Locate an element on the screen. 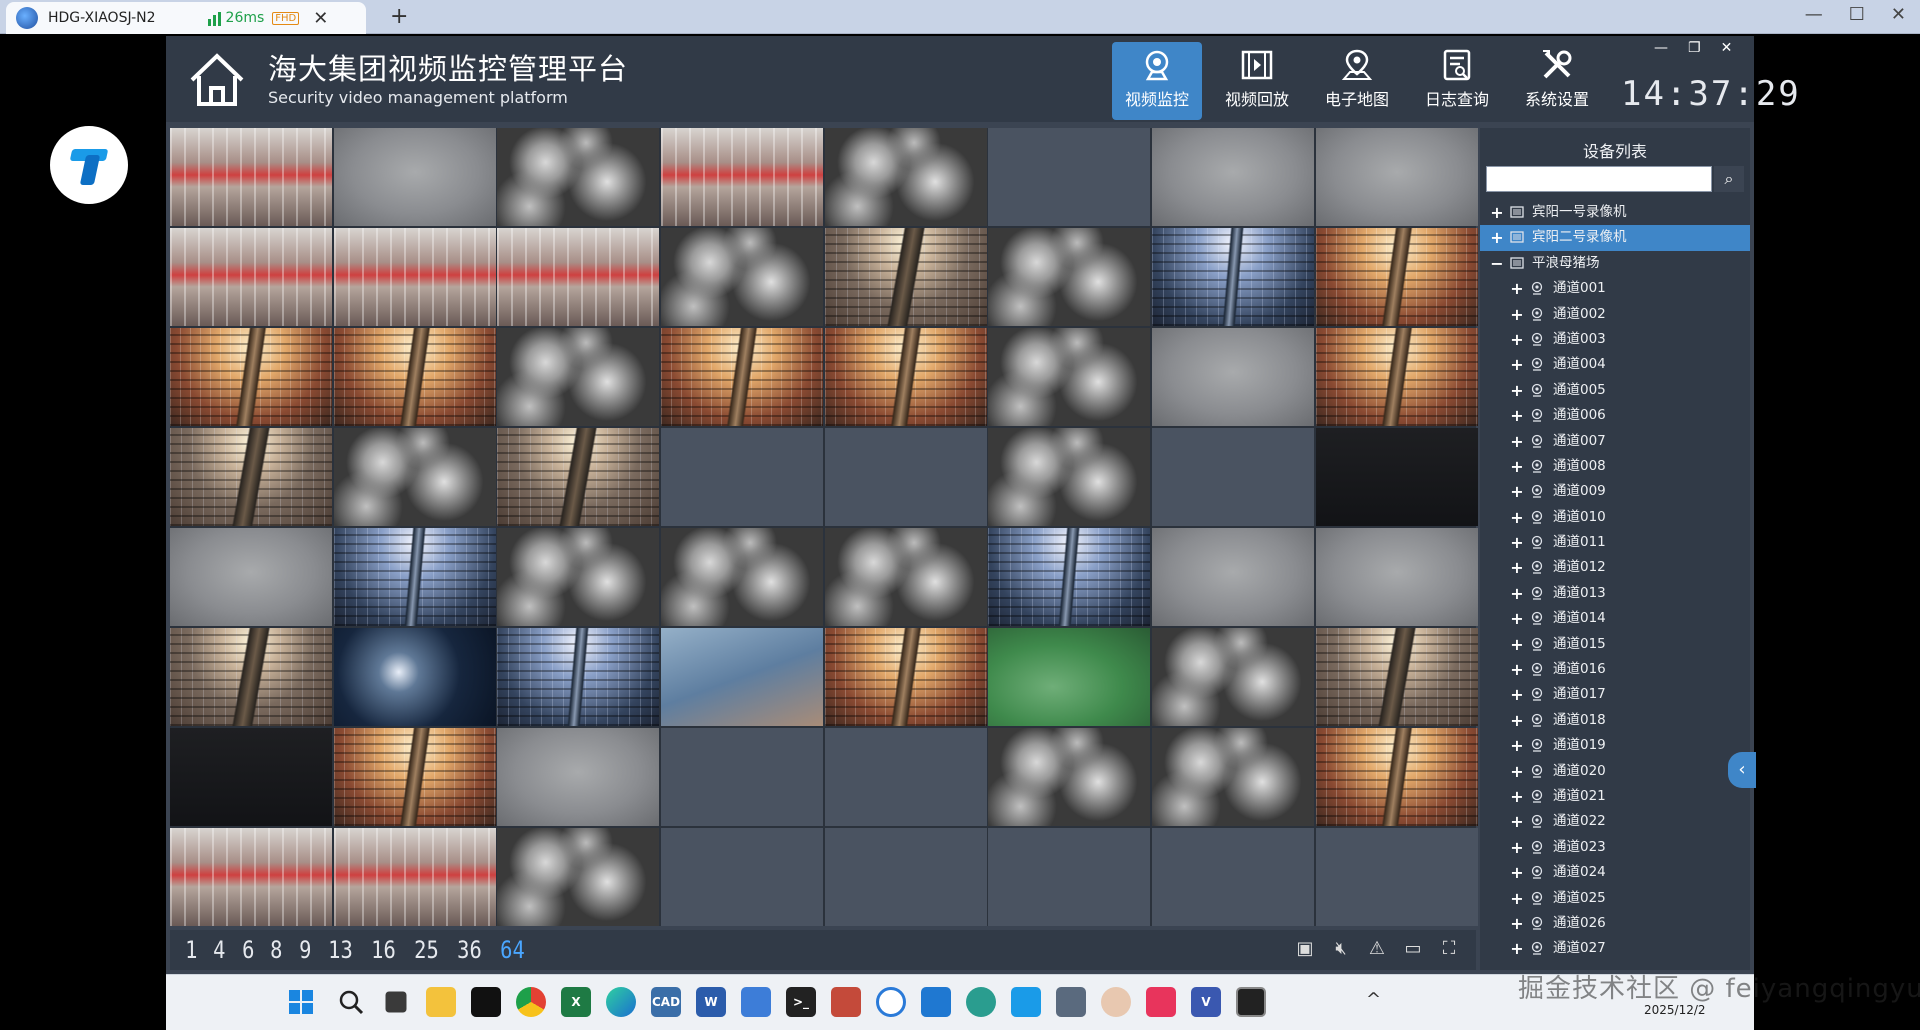  tree-channel: + 通道021 is located at coordinates (1615, 796).